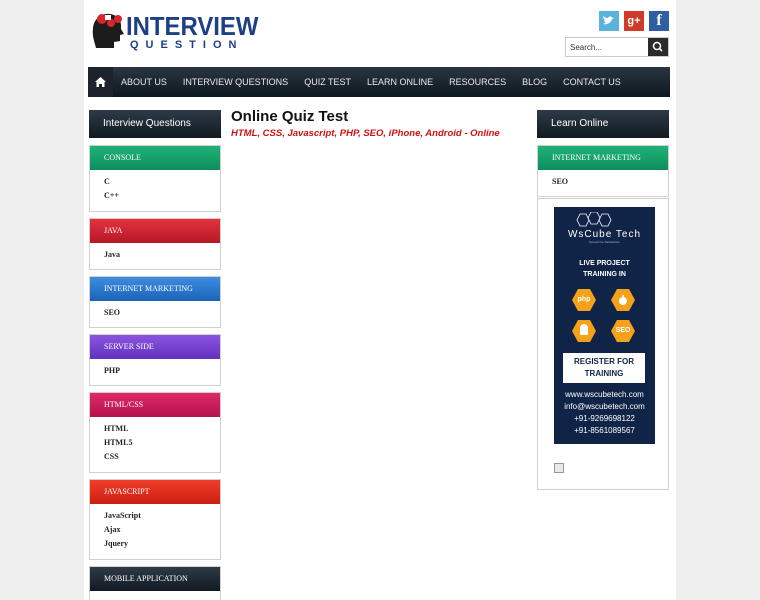 Image resolution: width=760 pixels, height=600 pixels. I want to click on right-category-internet-marketing: INTERNET MARKETING SEO, so click(603, 171).